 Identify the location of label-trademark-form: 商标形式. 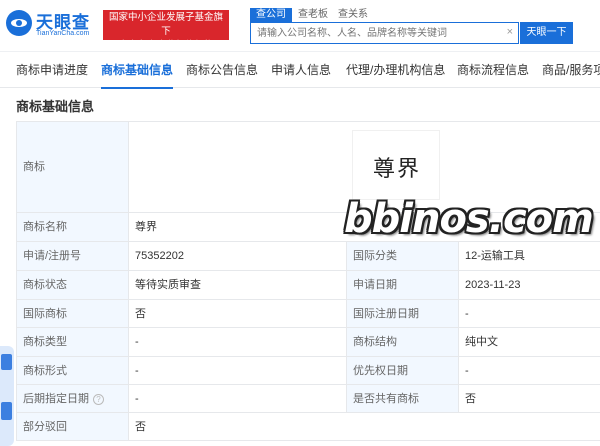
(72, 371).